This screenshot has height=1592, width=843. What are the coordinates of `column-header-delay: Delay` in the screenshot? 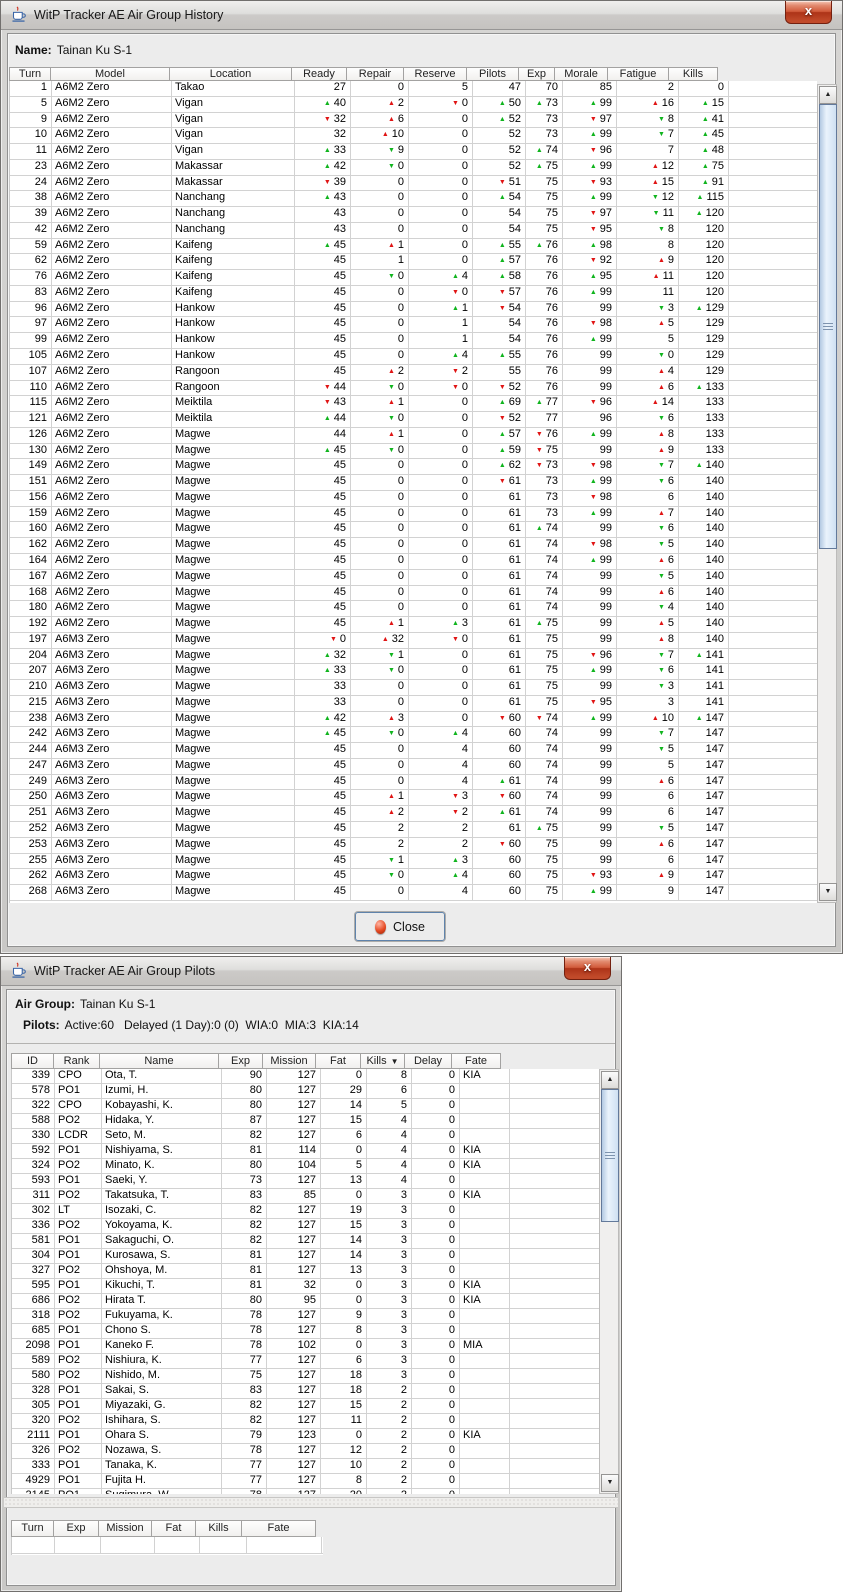 It's located at (428, 1061).